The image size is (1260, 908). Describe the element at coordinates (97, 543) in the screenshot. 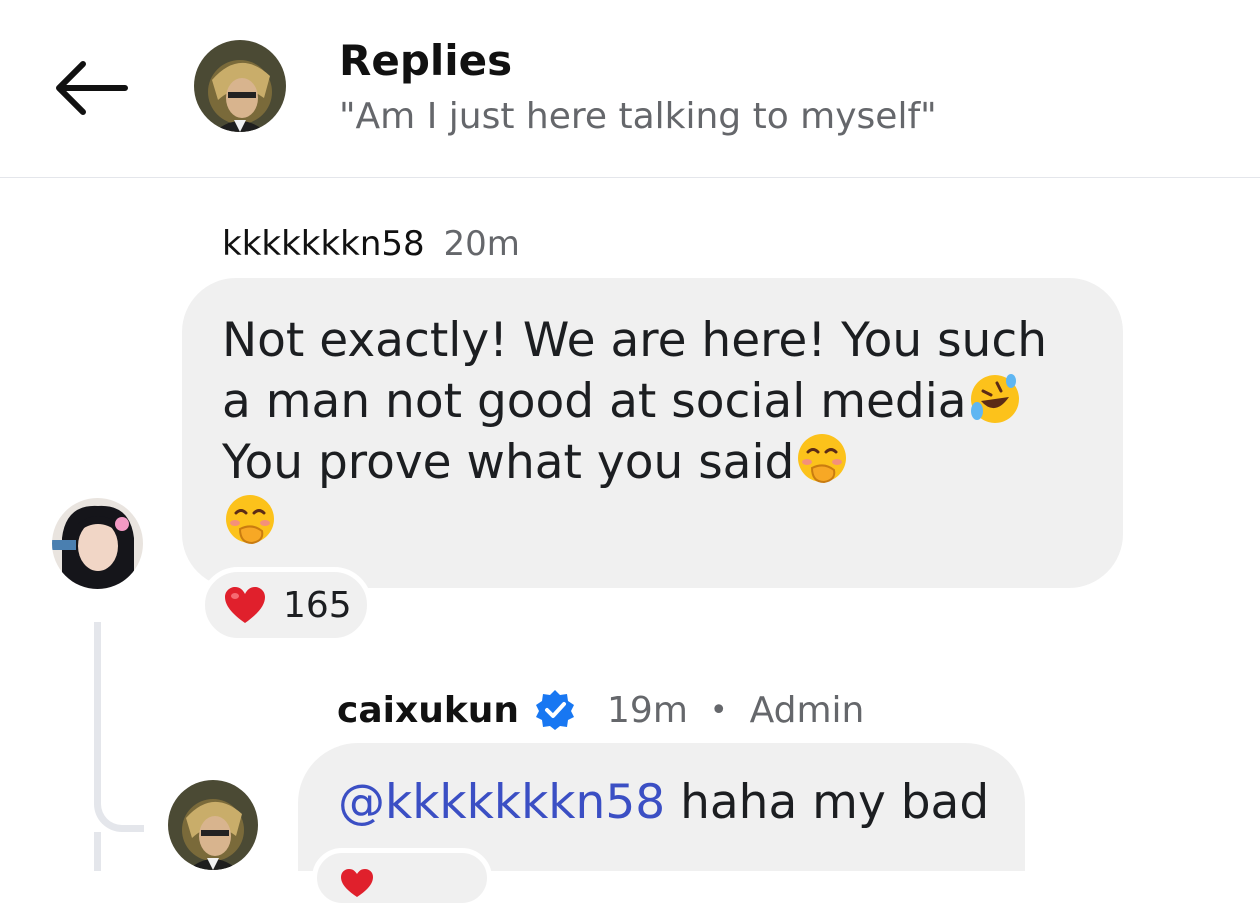

I see `commenter-avatar` at that location.